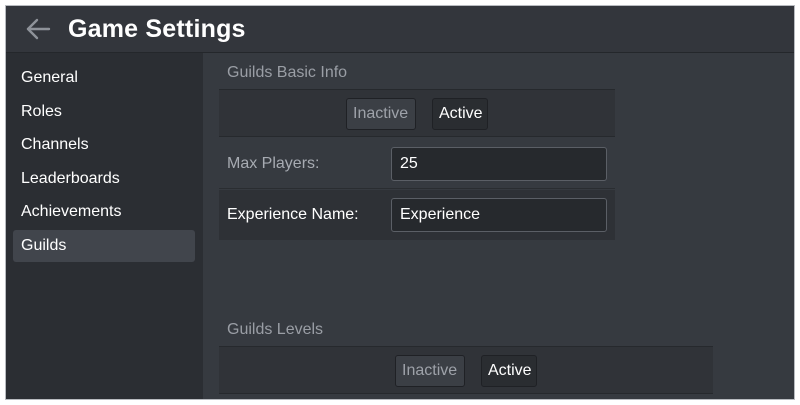 Image resolution: width=800 pixels, height=405 pixels. What do you see at coordinates (104, 179) in the screenshot?
I see `sidebar-item-leaderboards: Leaderboards` at bounding box center [104, 179].